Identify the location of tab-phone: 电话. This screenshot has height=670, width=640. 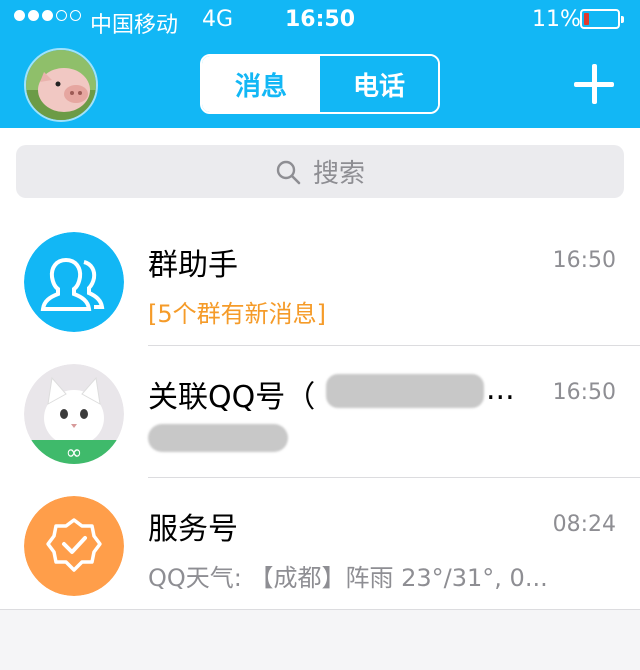
(379, 84).